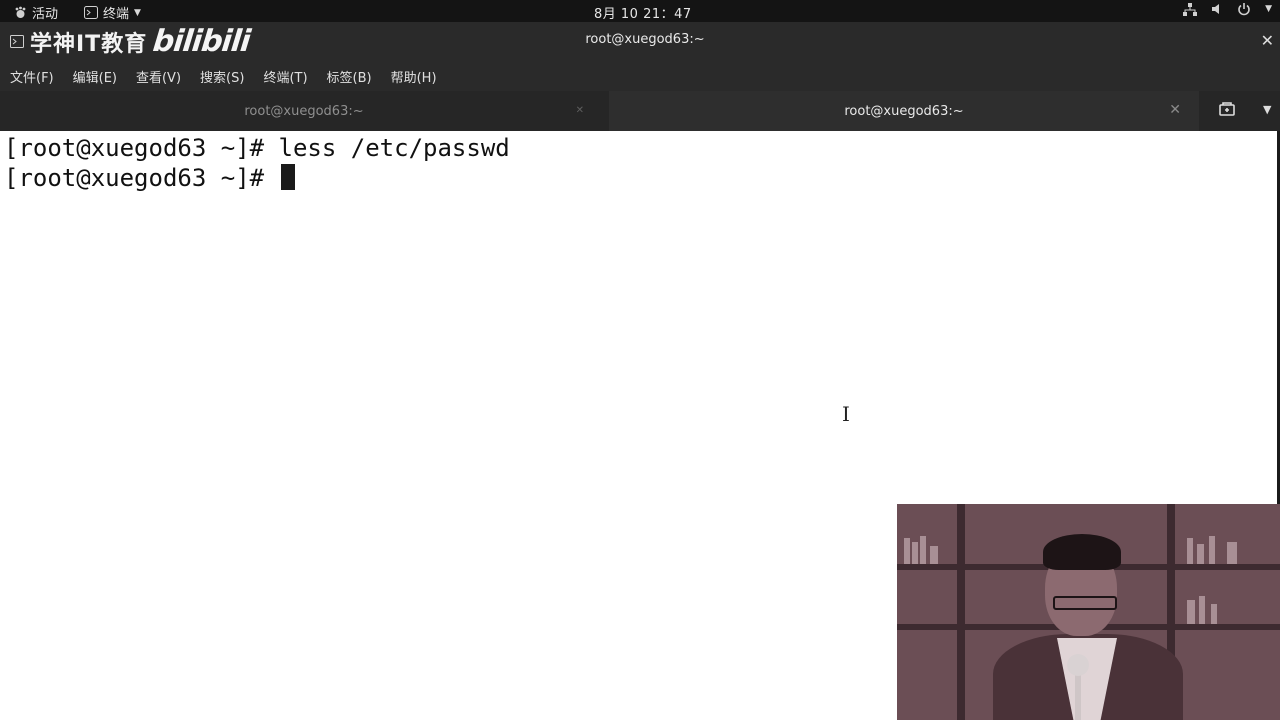 The width and height of the screenshot is (1280, 720). Describe the element at coordinates (1217, 9) in the screenshot. I see `volume-icon` at that location.